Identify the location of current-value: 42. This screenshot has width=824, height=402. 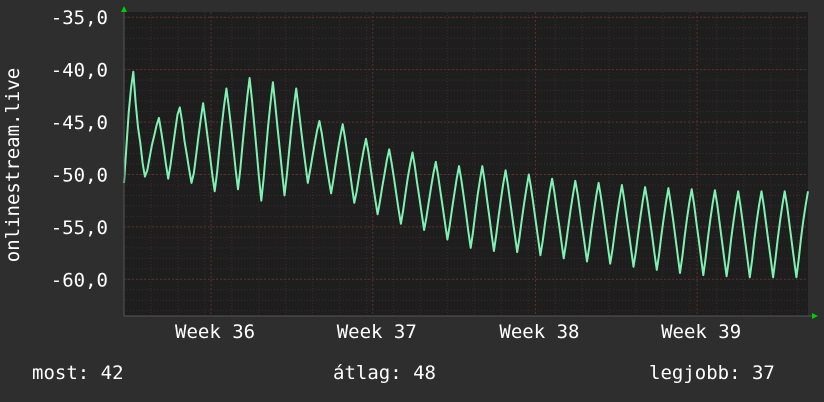
(112, 373).